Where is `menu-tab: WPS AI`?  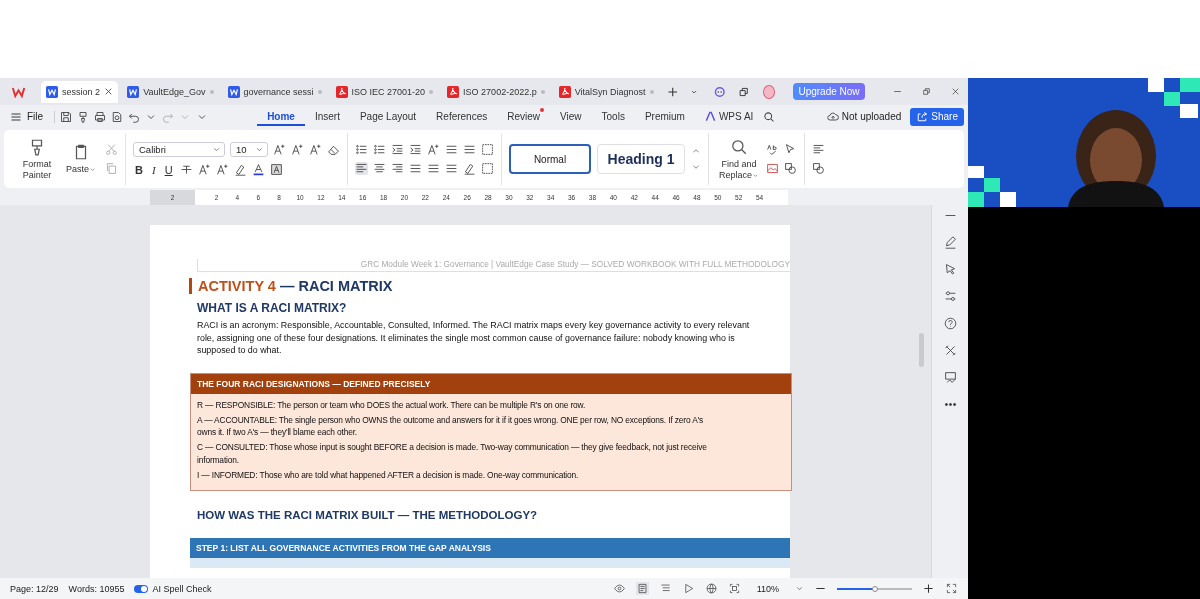
menu-tab: WPS AI is located at coordinates (729, 116).